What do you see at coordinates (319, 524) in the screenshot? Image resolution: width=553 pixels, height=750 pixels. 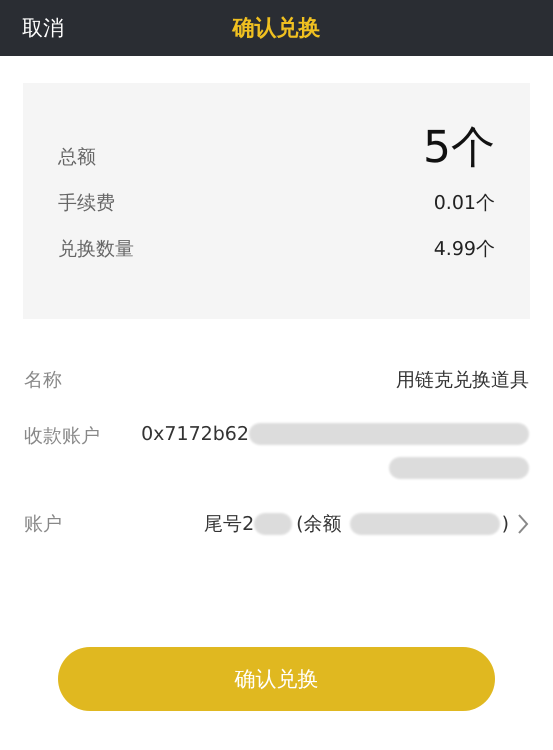 I see `balance-label: (余额` at bounding box center [319, 524].